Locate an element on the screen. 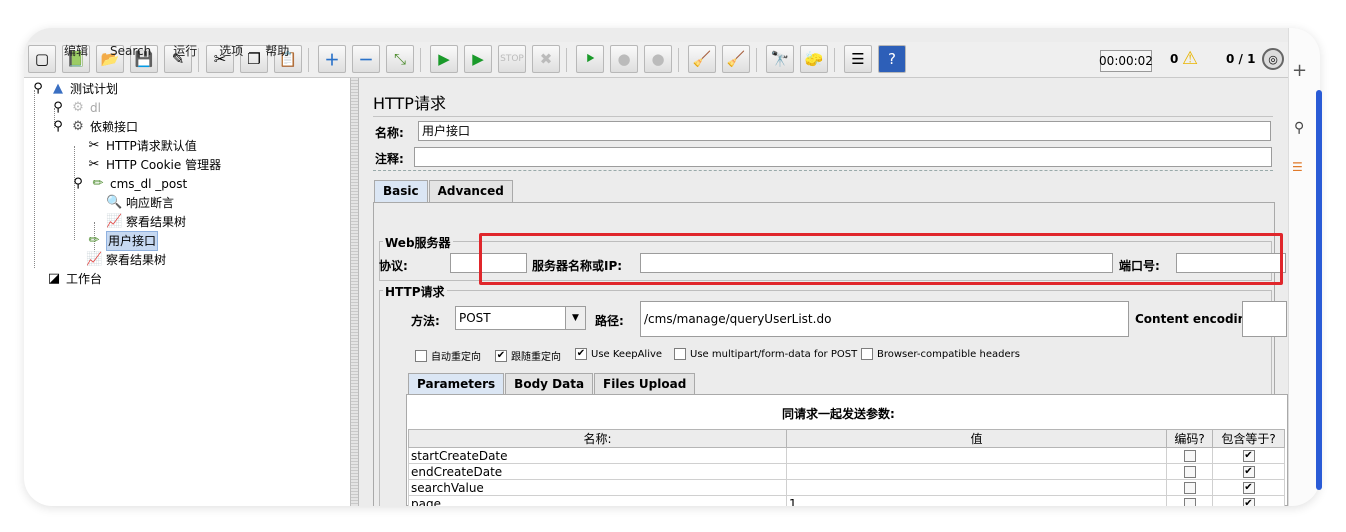  remote-start-icon: ⯈ is located at coordinates (590, 59).